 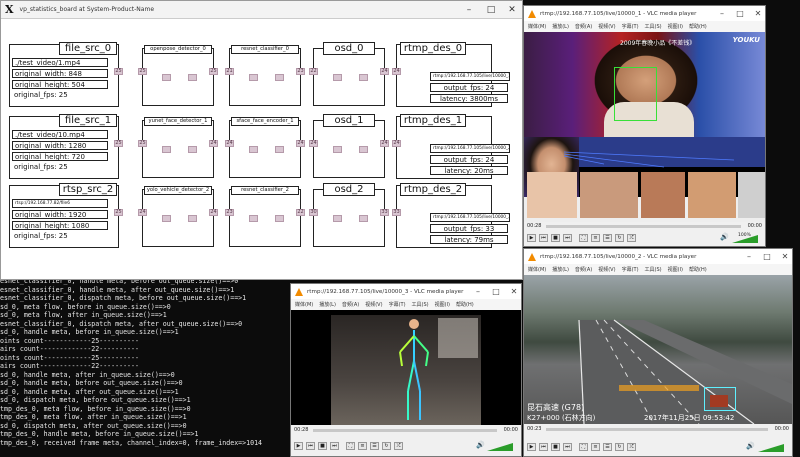 I want to click on output-port: 33, so click(x=384, y=212).